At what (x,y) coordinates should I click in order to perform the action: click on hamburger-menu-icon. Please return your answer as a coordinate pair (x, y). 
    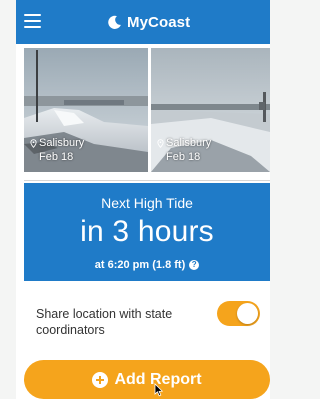
    Looking at the image, I should click on (32, 21).